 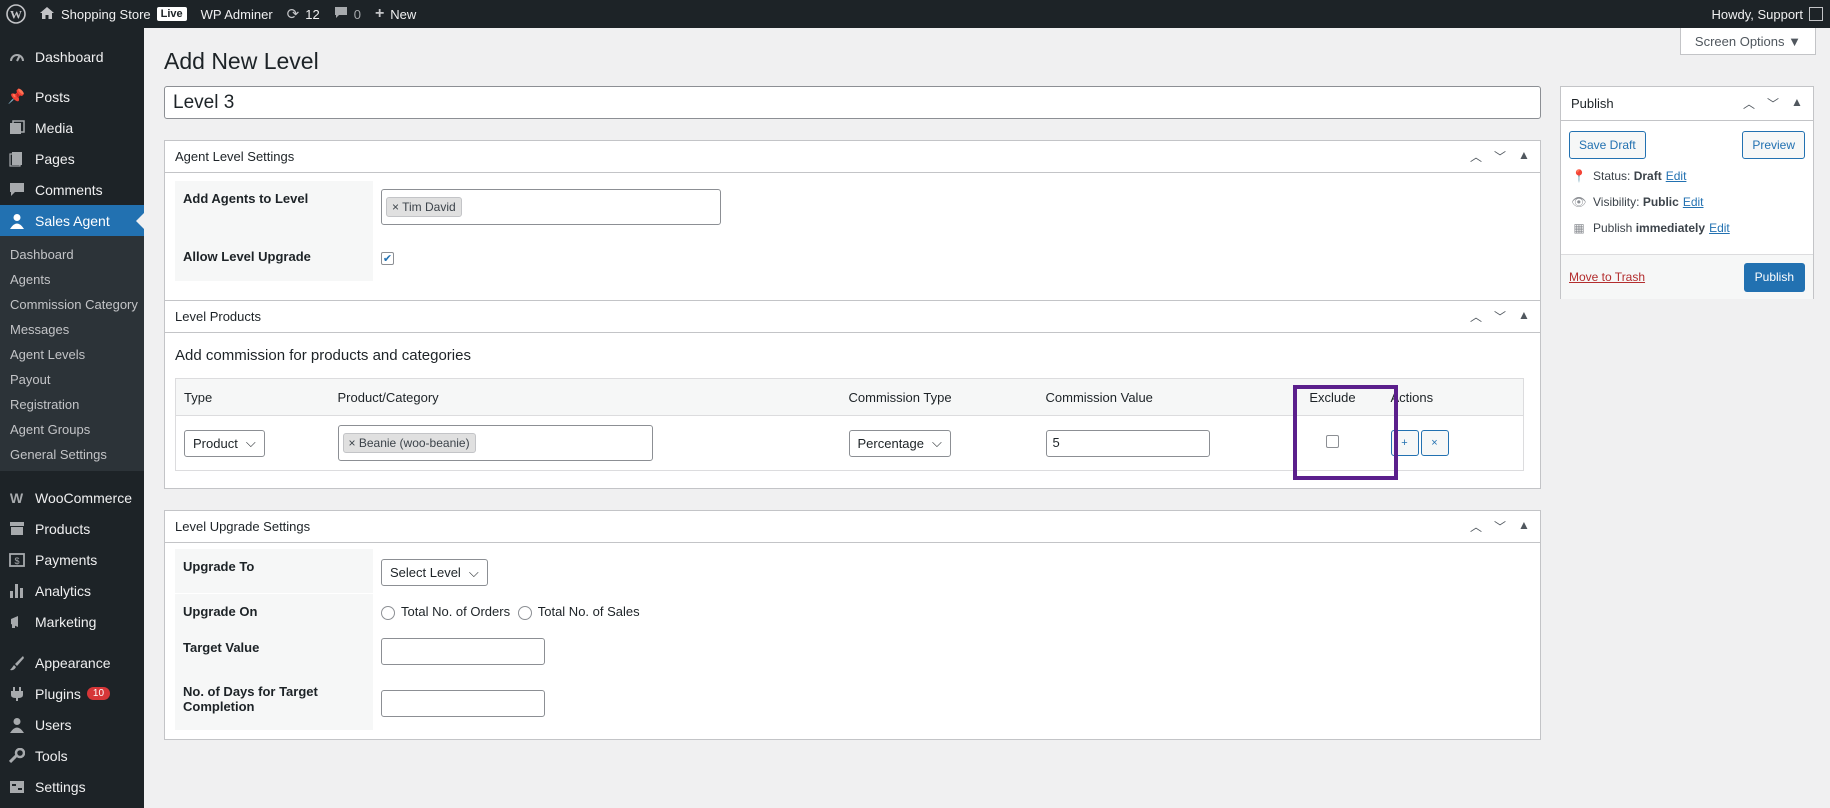 I want to click on edit-schedule-link: Edit, so click(x=1719, y=228).